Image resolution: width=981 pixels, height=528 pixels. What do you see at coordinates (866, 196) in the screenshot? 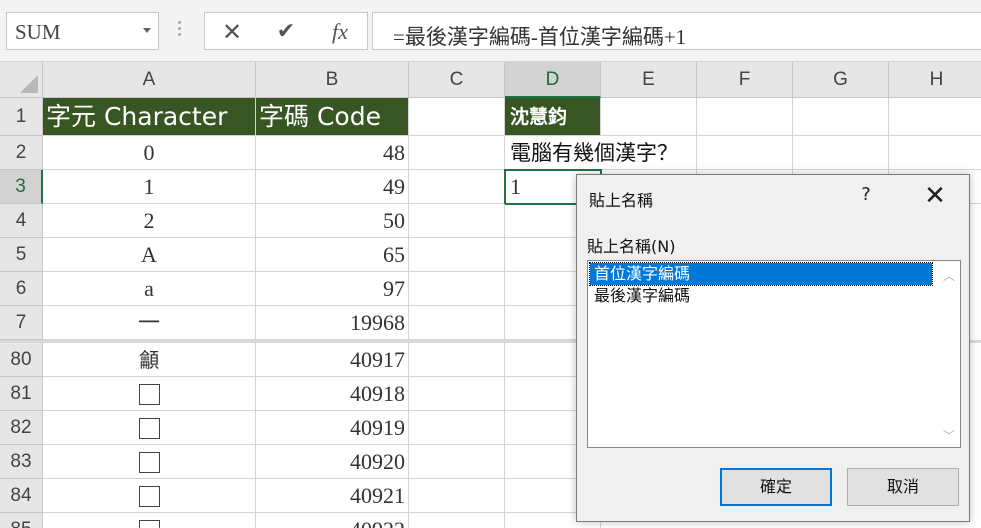
I see `help-icon: ?` at bounding box center [866, 196].